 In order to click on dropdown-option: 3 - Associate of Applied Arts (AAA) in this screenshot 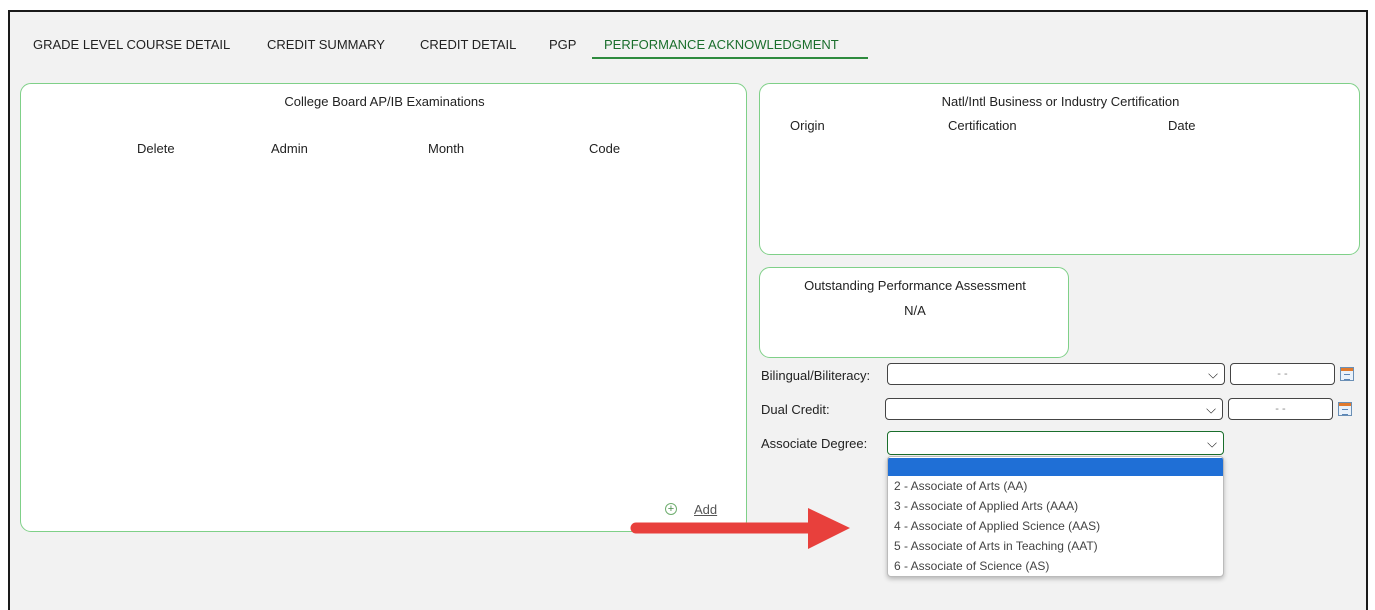, I will do `click(1055, 506)`.